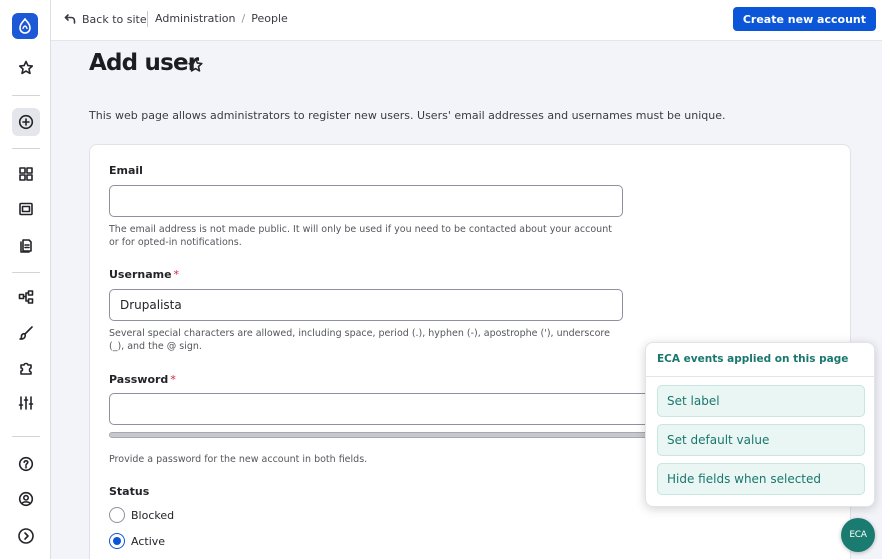  Describe the element at coordinates (144, 63) in the screenshot. I see `page-title: Add user` at that location.